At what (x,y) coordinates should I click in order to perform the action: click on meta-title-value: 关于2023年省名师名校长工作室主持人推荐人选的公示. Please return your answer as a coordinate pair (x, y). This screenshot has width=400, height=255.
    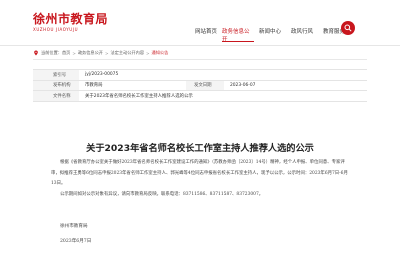
    Looking at the image, I should click on (223, 96).